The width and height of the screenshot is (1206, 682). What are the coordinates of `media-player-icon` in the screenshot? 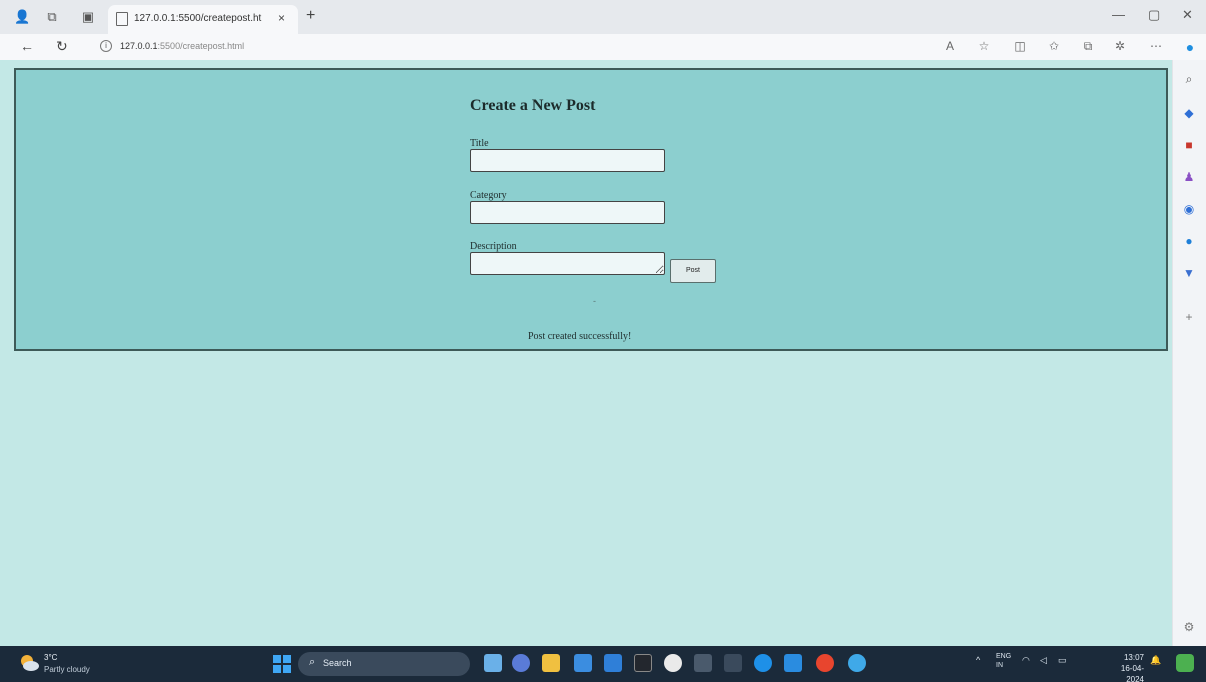 It's located at (825, 663).